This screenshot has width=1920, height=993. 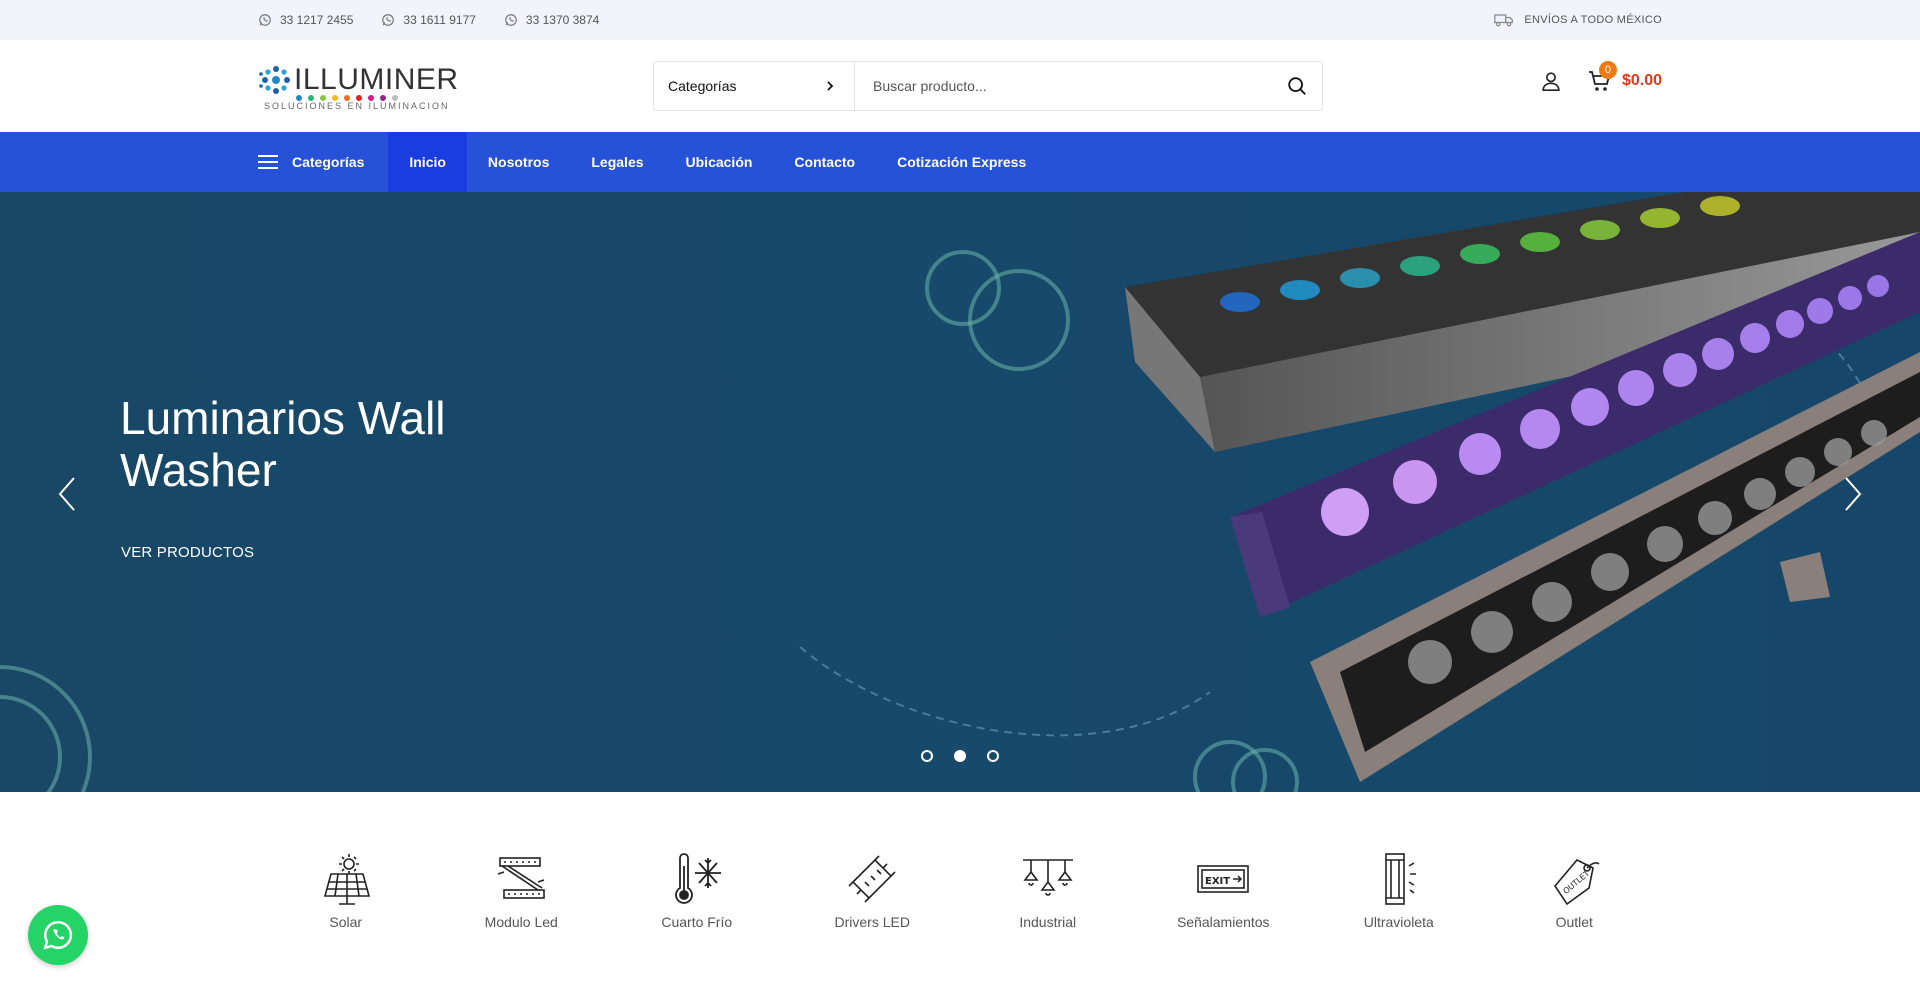 I want to click on site-logo: ILLUMINER SOLUCIONES EN ILUMINACION, so click(x=358, y=87).